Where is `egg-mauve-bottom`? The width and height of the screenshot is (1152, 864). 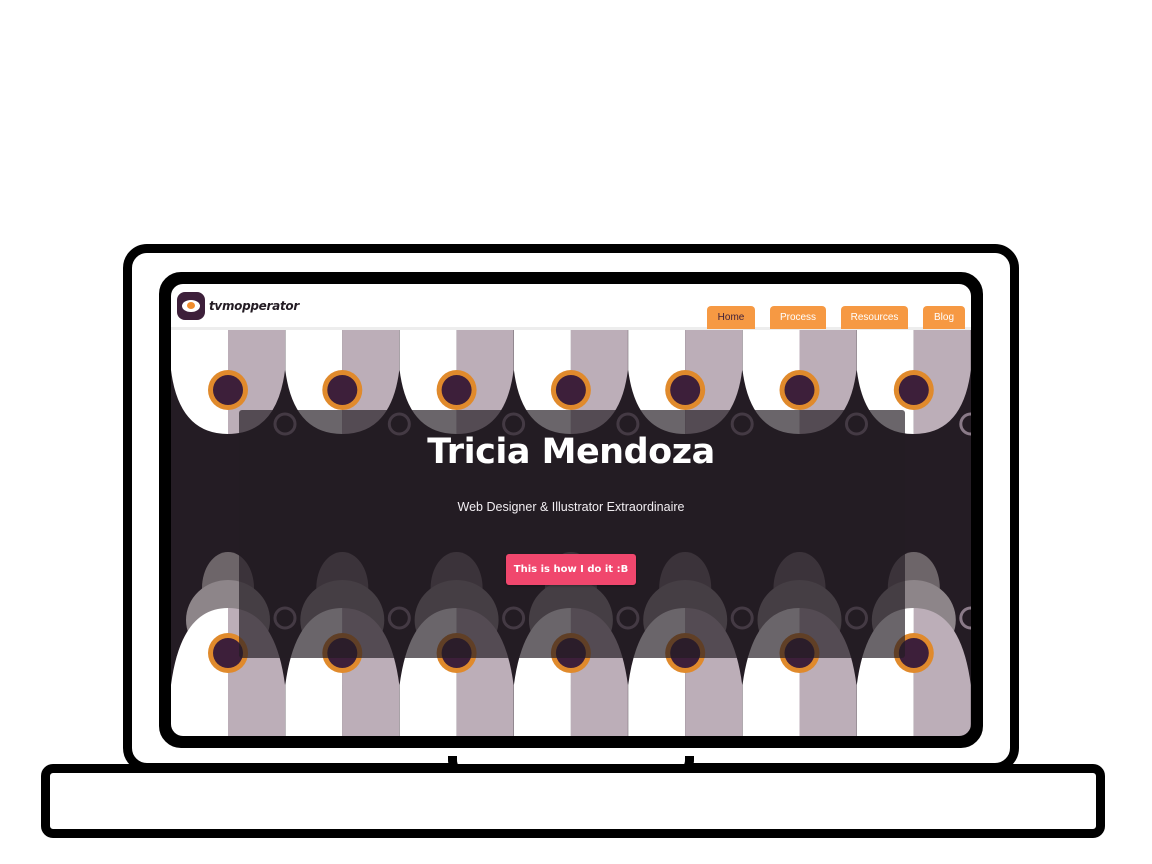
egg-mauve-bottom is located at coordinates (942, 672).